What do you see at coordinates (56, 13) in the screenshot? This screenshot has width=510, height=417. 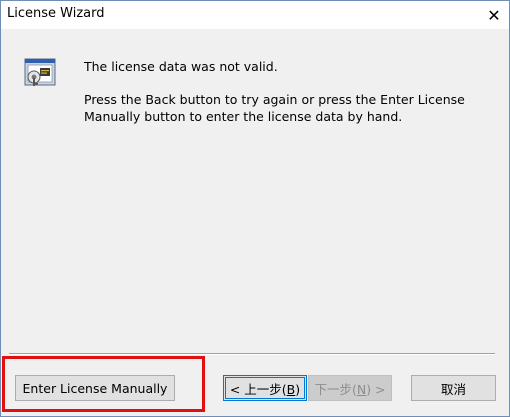 I see `window-title: License Wizard` at bounding box center [56, 13].